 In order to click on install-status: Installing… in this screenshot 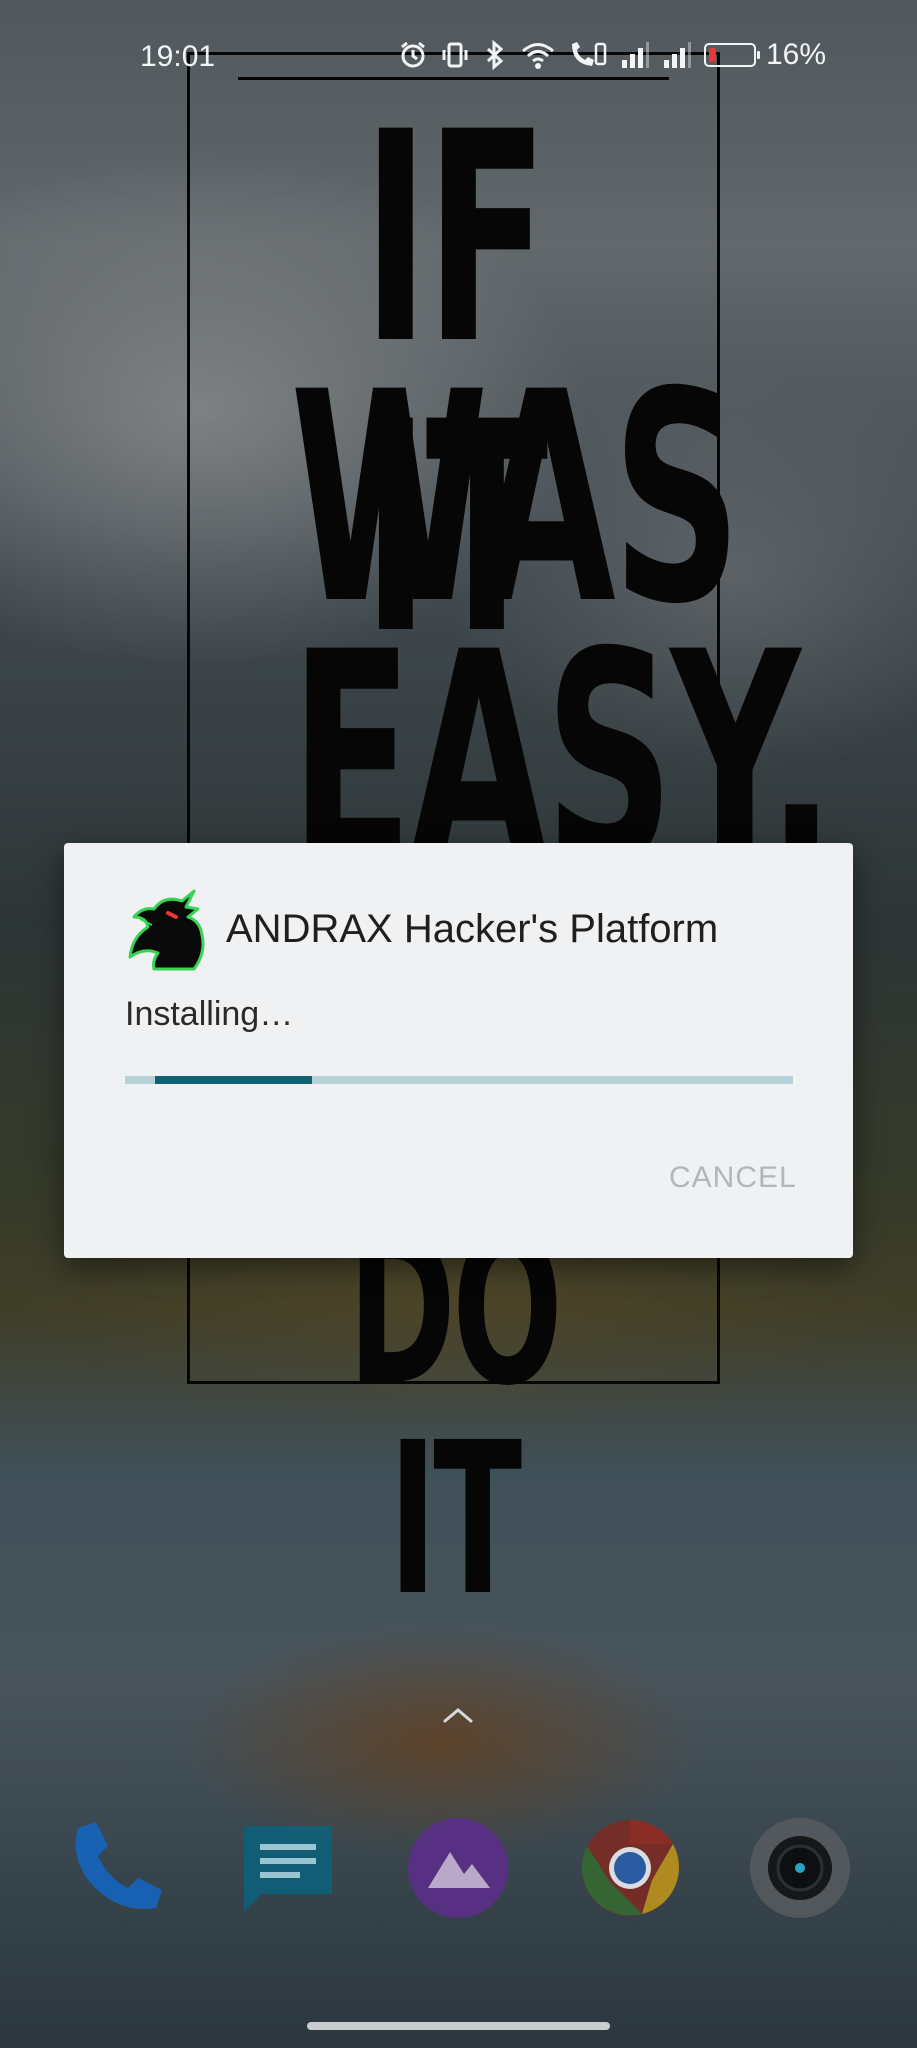, I will do `click(209, 1014)`.